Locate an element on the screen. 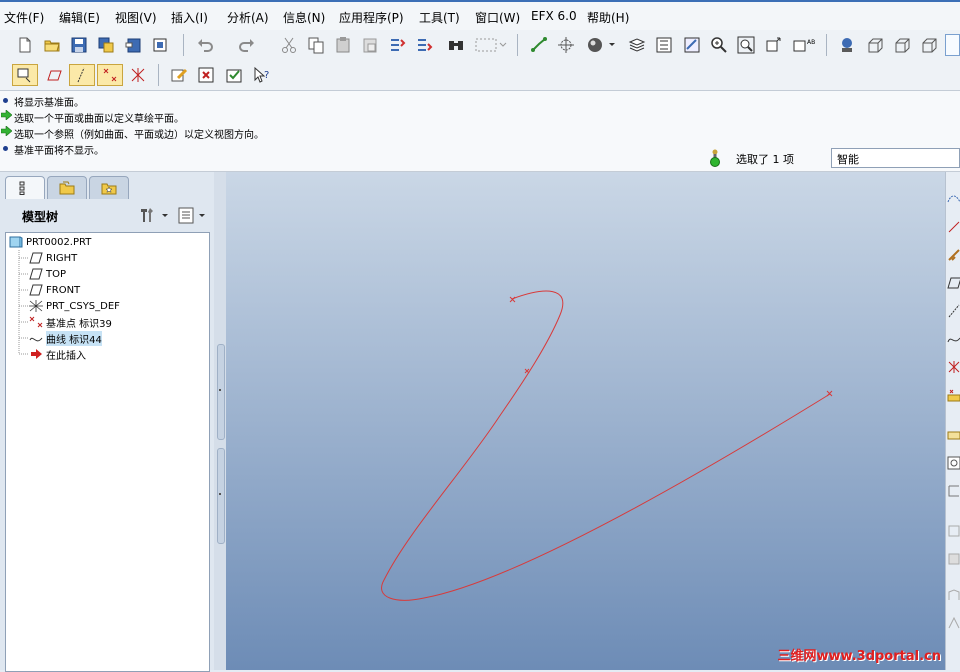 This screenshot has width=960, height=672. axis-tool-icon is located at coordinates (953, 311).